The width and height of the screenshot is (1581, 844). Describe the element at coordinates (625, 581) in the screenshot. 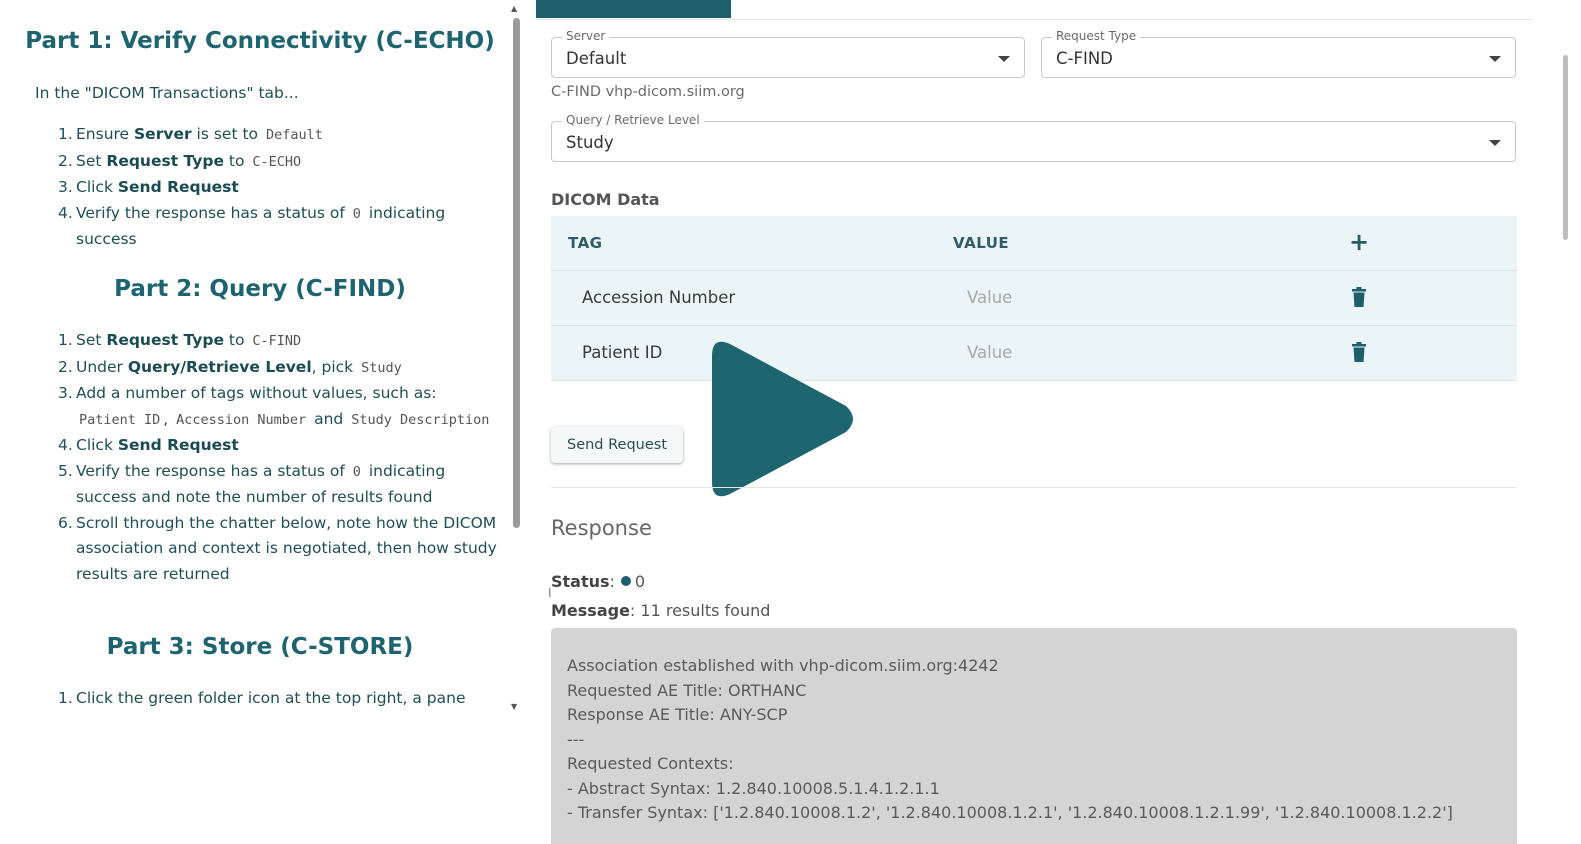

I see `status-dot-icon` at that location.